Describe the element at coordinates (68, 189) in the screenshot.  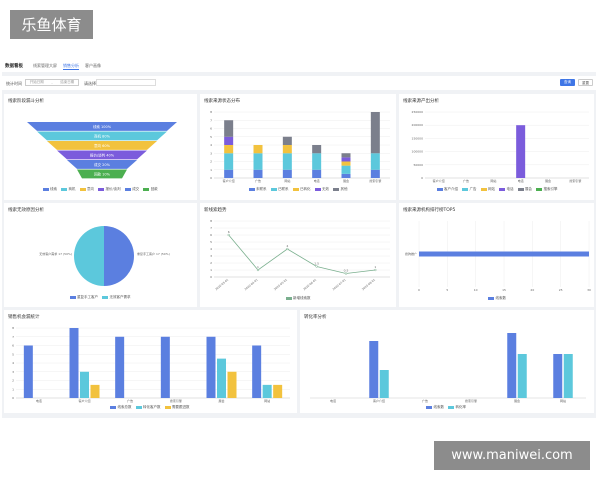
I see `legend-item: 商机` at that location.